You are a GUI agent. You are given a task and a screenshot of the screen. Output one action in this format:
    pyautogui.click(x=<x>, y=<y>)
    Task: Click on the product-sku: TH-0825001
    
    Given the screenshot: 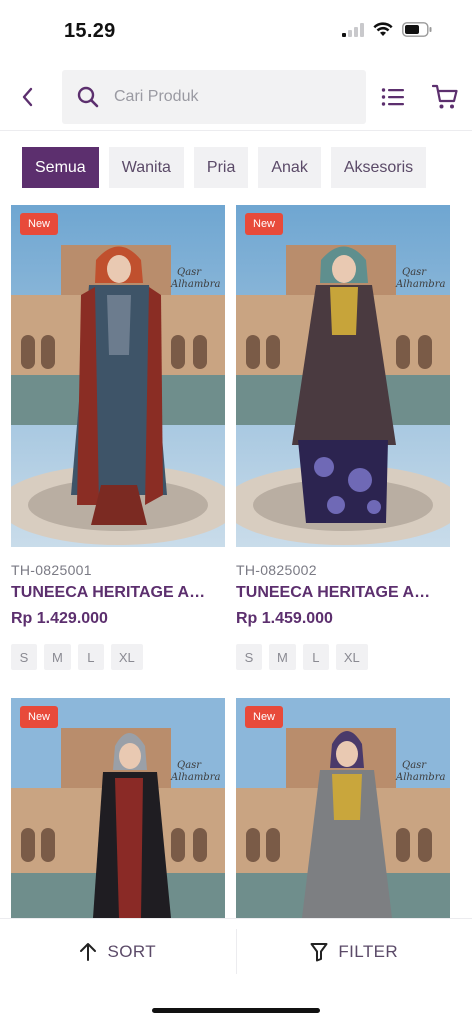 What is the action you would take?
    pyautogui.click(x=51, y=570)
    